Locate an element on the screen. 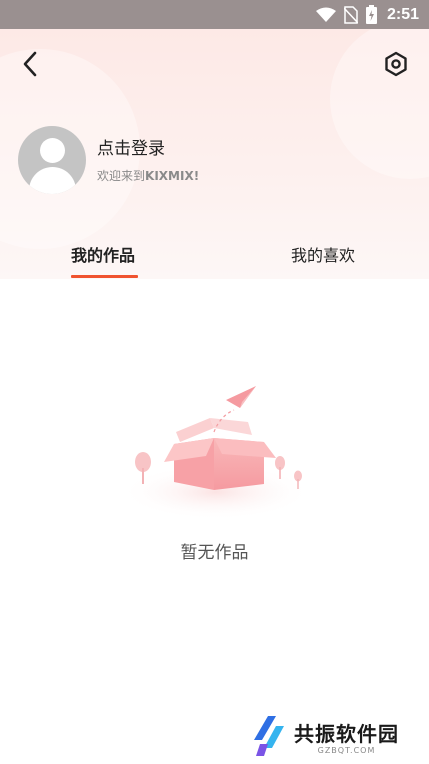 The width and height of the screenshot is (429, 764). watermark-domain: GZBQT.COM is located at coordinates (346, 750).